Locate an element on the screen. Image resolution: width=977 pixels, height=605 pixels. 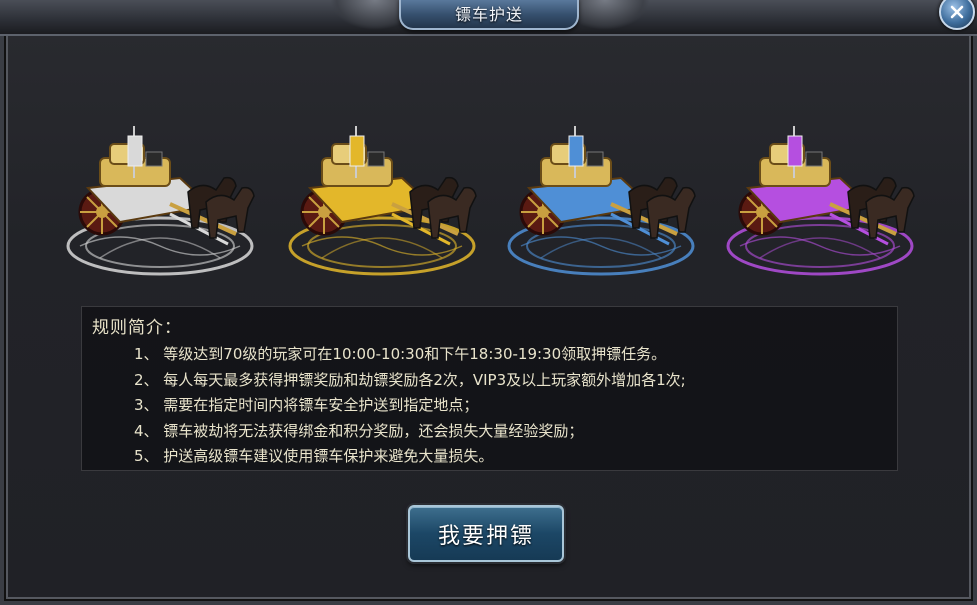
escort-button: 我要押镖 is located at coordinates (486, 533).